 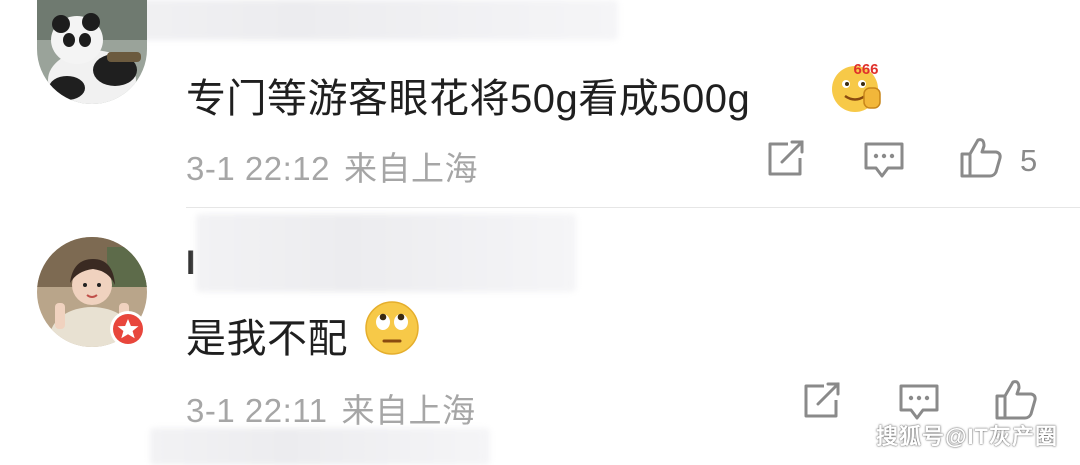 What do you see at coordinates (392, 328) in the screenshot?
I see `rolling-eyes-emoji` at bounding box center [392, 328].